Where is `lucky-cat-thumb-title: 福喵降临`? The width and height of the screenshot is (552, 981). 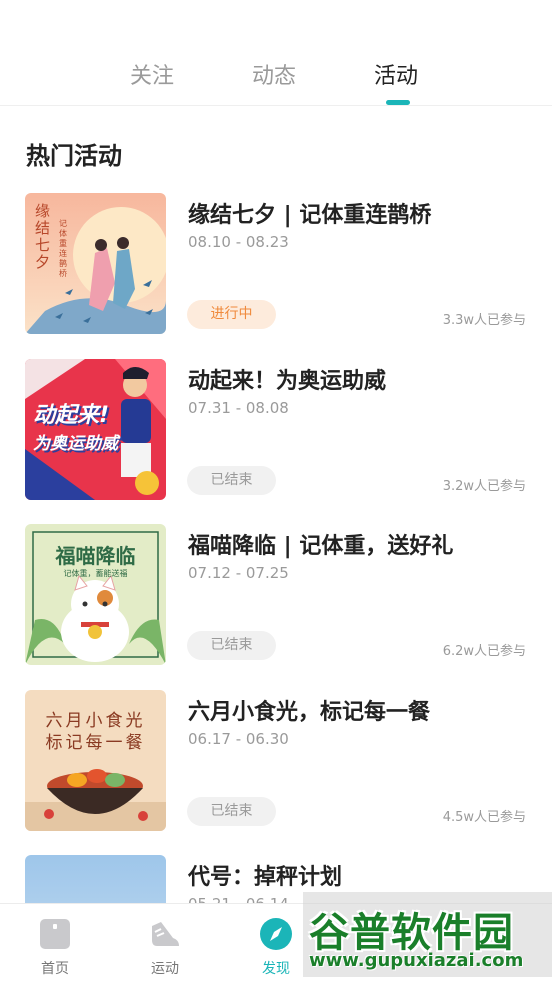 lucky-cat-thumb-title: 福喵降临 is located at coordinates (95, 556).